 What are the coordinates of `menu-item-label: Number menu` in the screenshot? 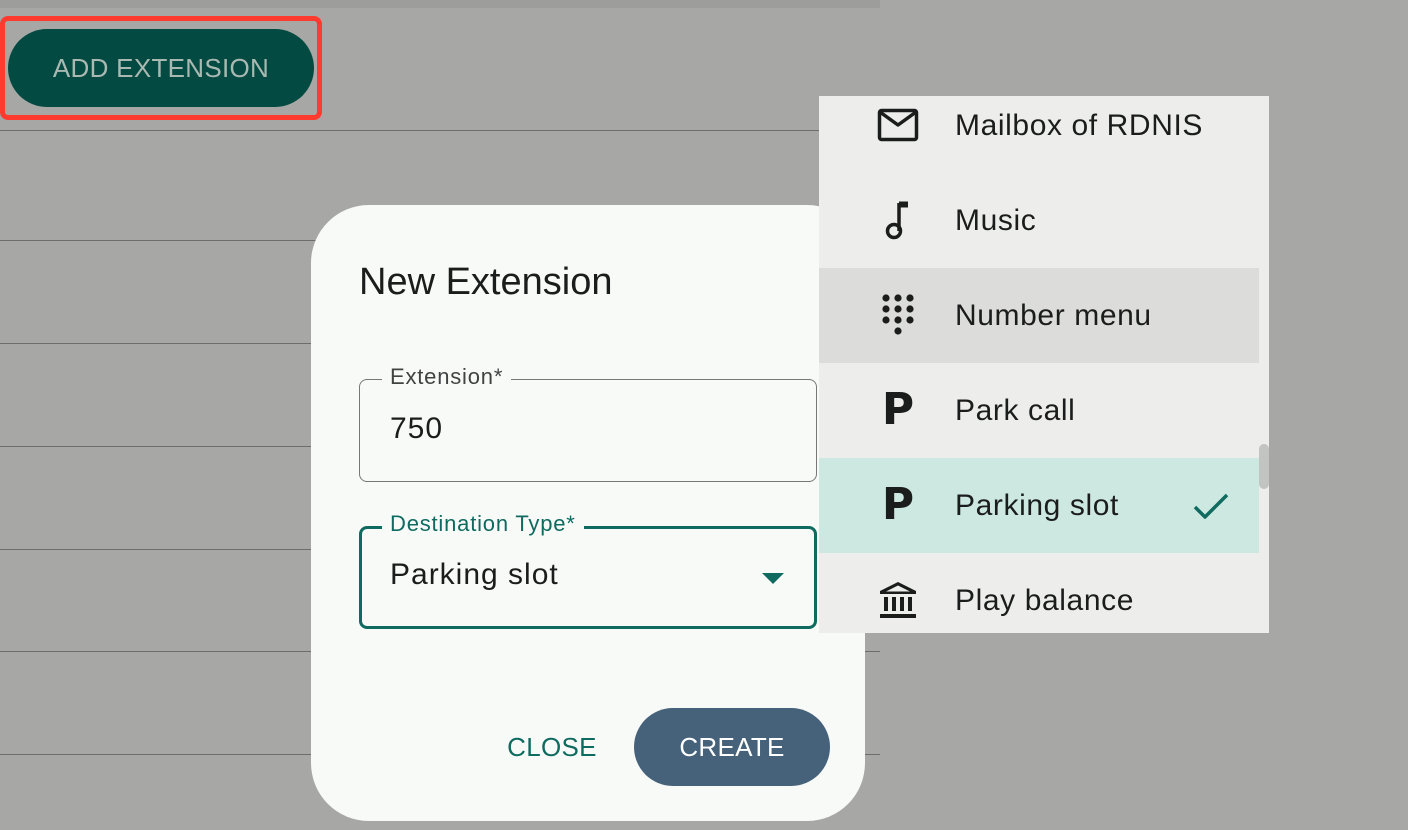 It's located at (1053, 315).